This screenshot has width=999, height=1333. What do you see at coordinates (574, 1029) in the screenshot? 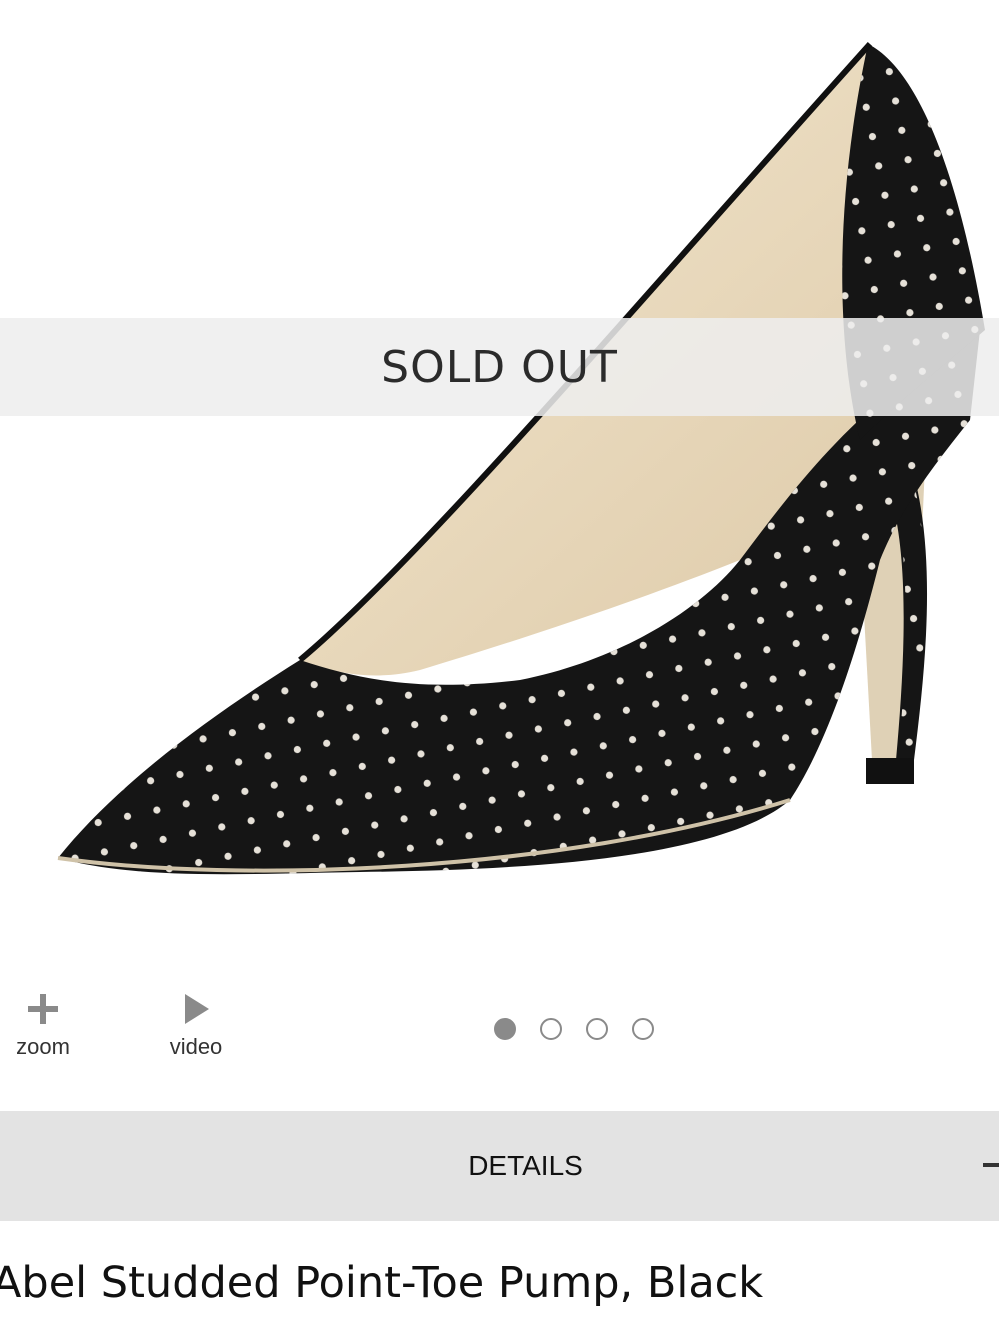
I see `carousel-dots` at bounding box center [574, 1029].